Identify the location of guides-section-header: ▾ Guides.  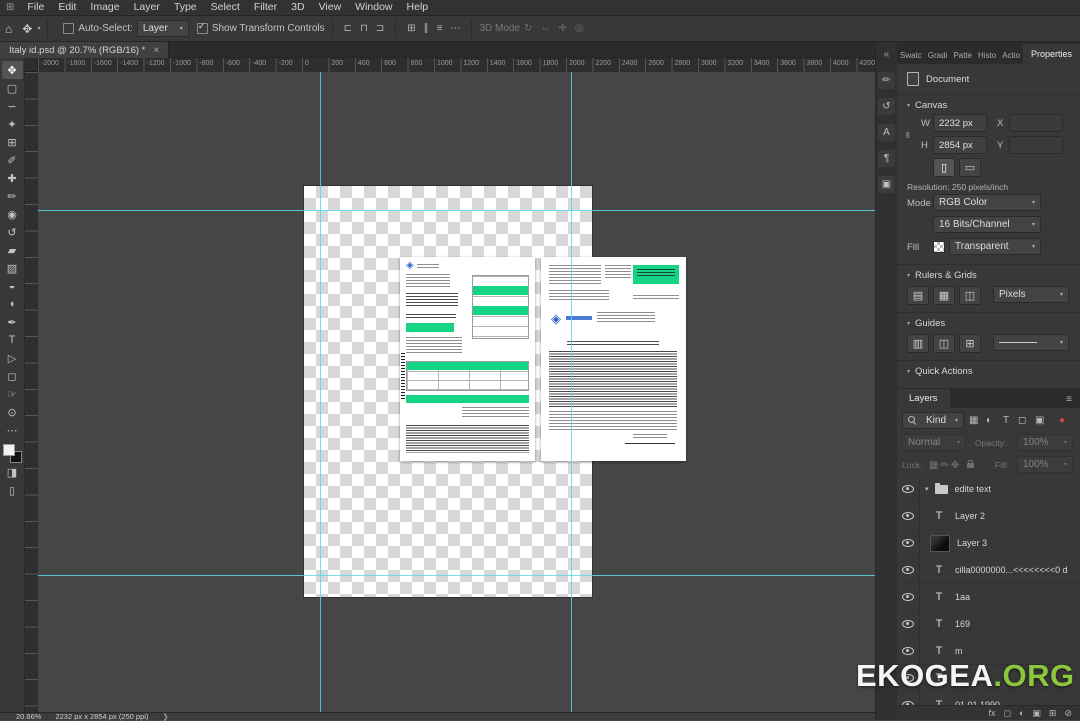
(926, 323).